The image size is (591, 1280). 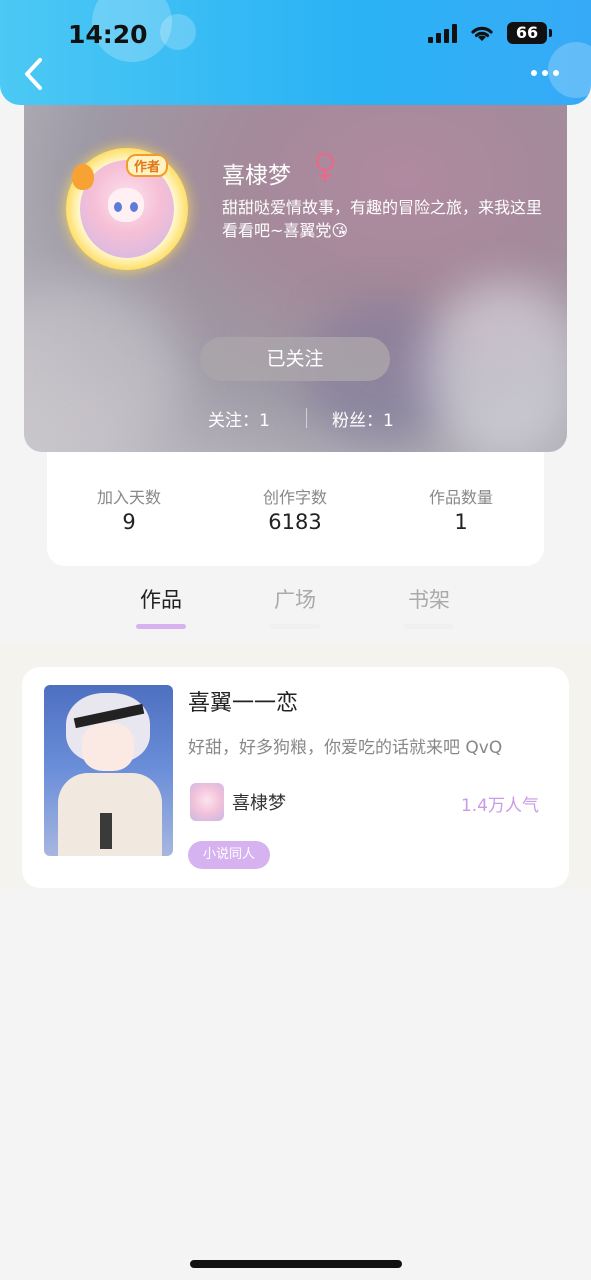 I want to click on stat-value: 9, so click(x=129, y=522).